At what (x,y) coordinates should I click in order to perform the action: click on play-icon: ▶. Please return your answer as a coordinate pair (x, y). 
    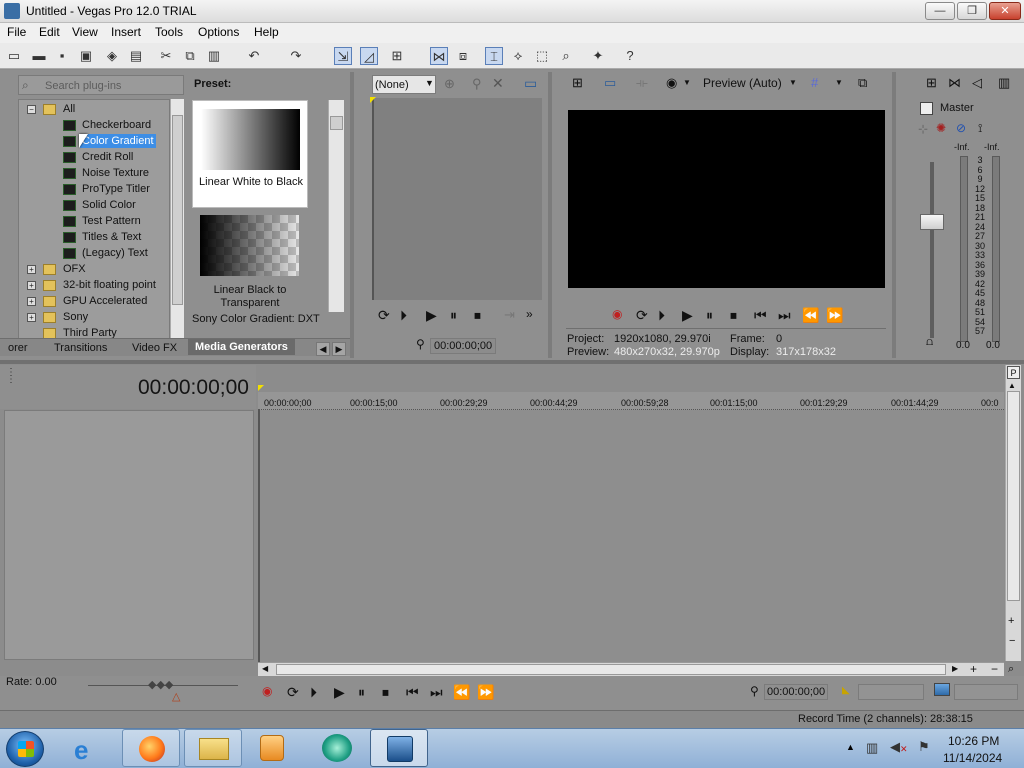
    Looking at the image, I should click on (687, 315).